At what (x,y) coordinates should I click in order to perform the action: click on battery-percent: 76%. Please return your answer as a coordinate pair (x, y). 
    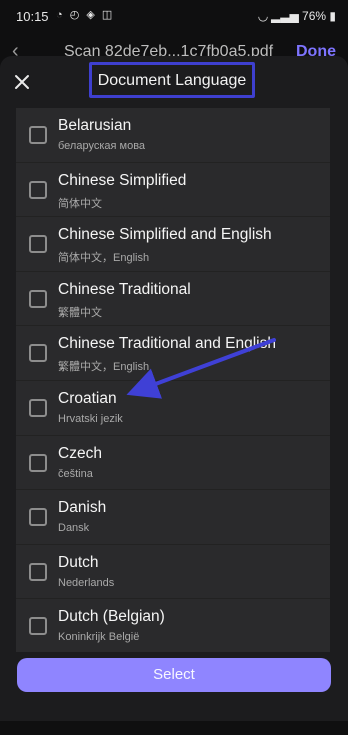
    Looking at the image, I should click on (314, 16).